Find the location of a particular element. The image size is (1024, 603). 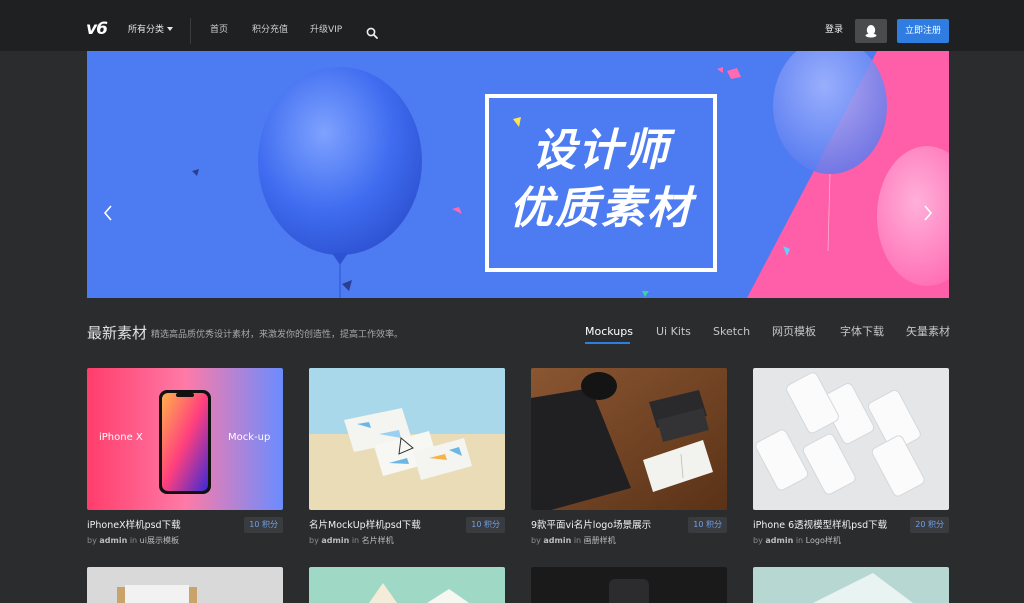

banner-headline-line1: 设计师 is located at coordinates (601, 150).